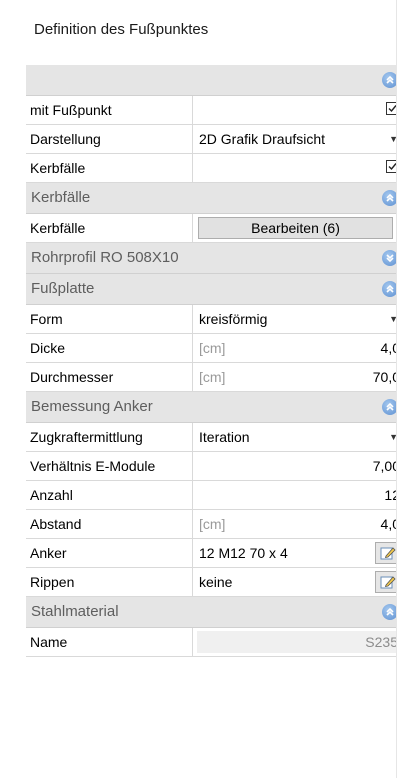  Describe the element at coordinates (109, 466) in the screenshot. I see `row-label: Verhältnis E-Module` at that location.